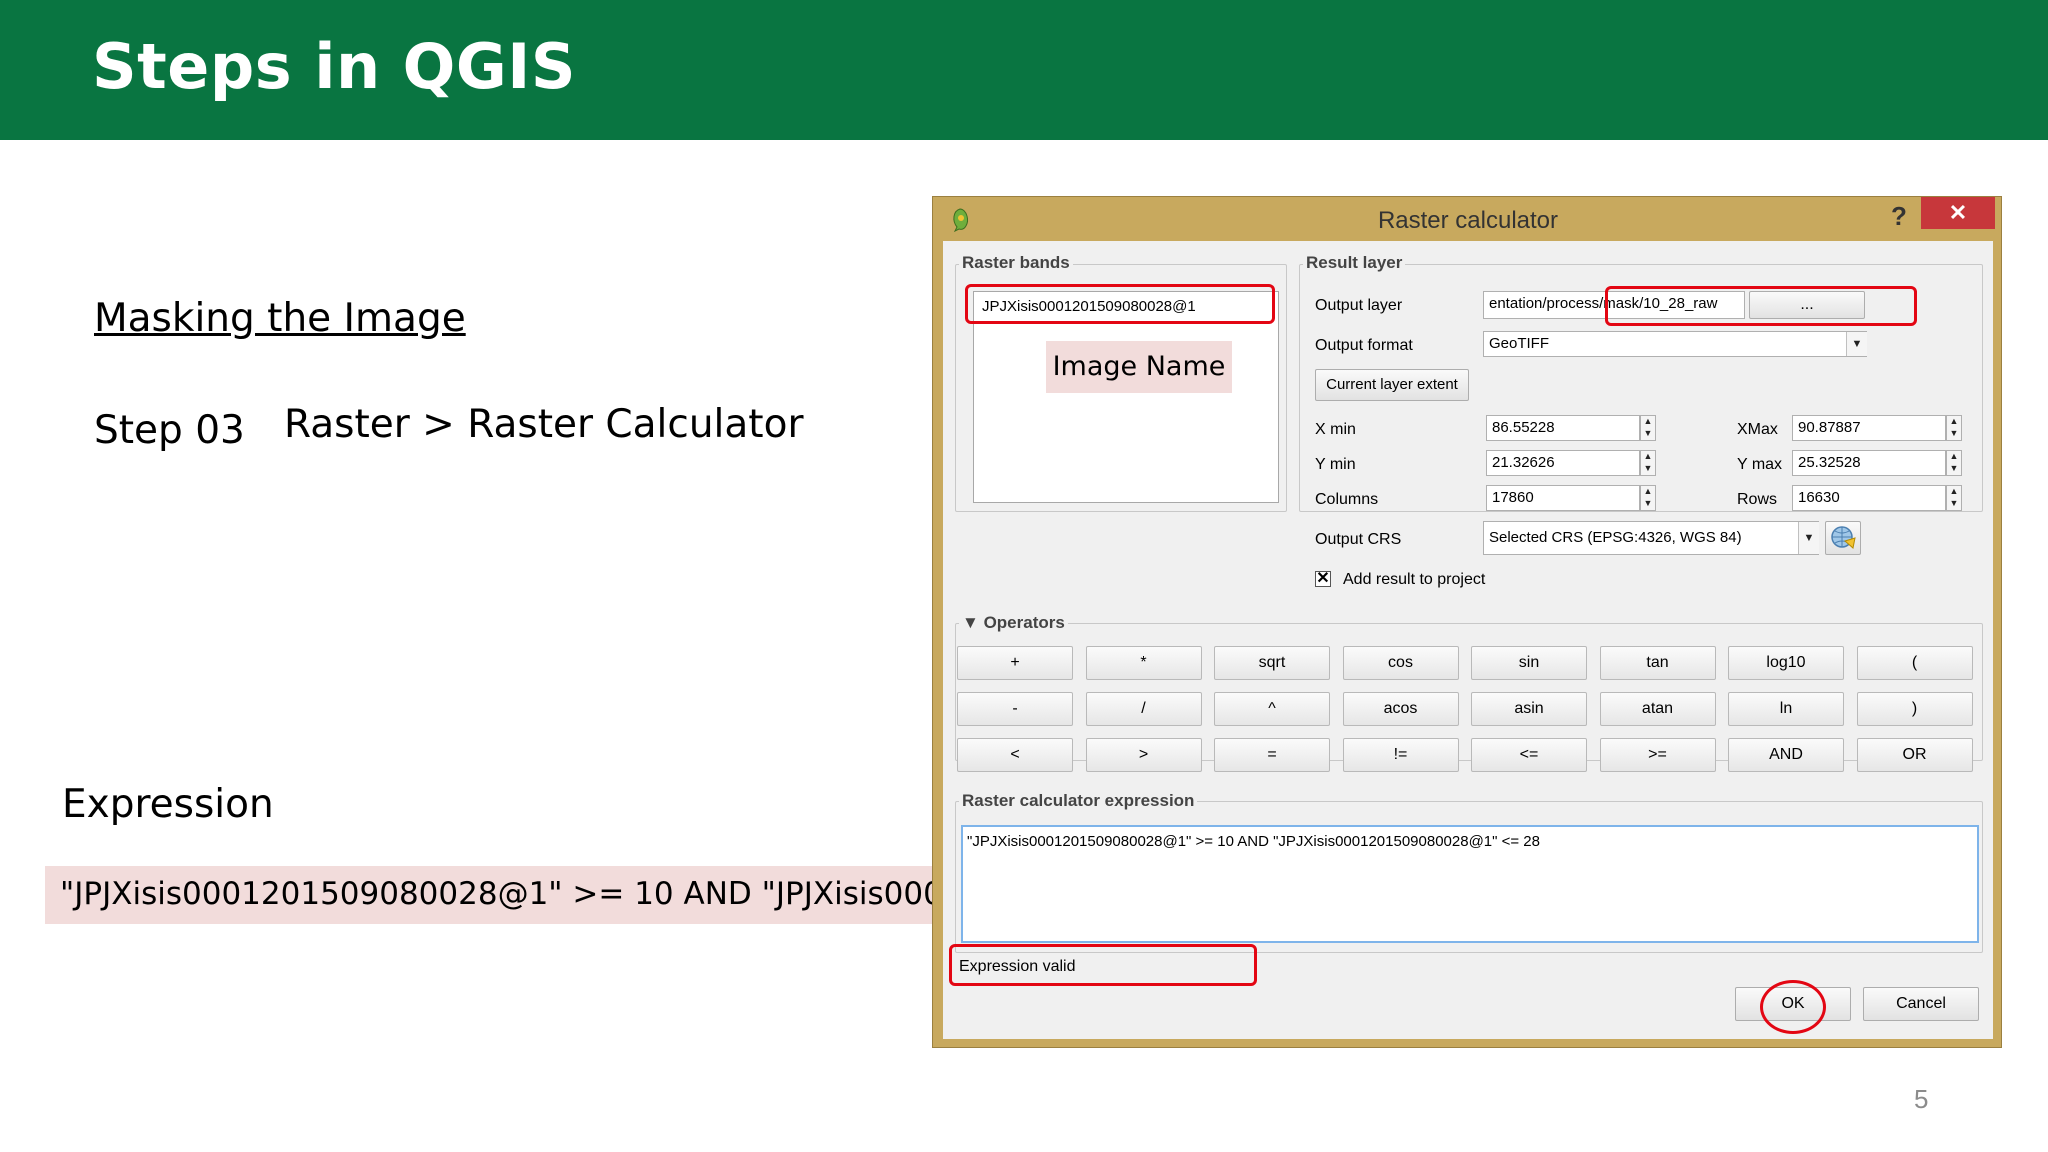 This screenshot has height=1152, width=2048. I want to click on operator-button: <=, so click(1529, 755).